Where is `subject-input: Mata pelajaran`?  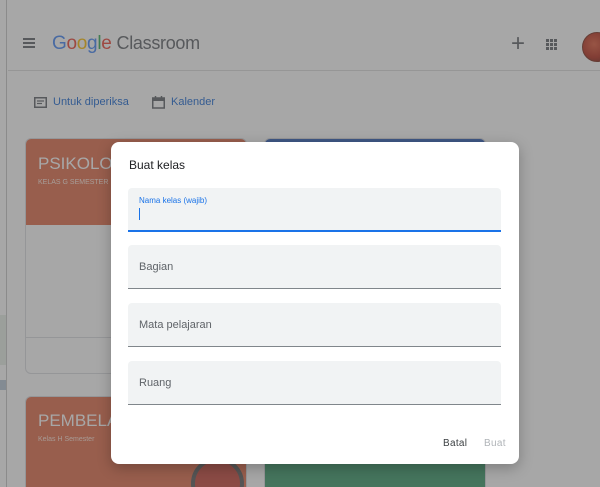 subject-input: Mata pelajaran is located at coordinates (314, 325).